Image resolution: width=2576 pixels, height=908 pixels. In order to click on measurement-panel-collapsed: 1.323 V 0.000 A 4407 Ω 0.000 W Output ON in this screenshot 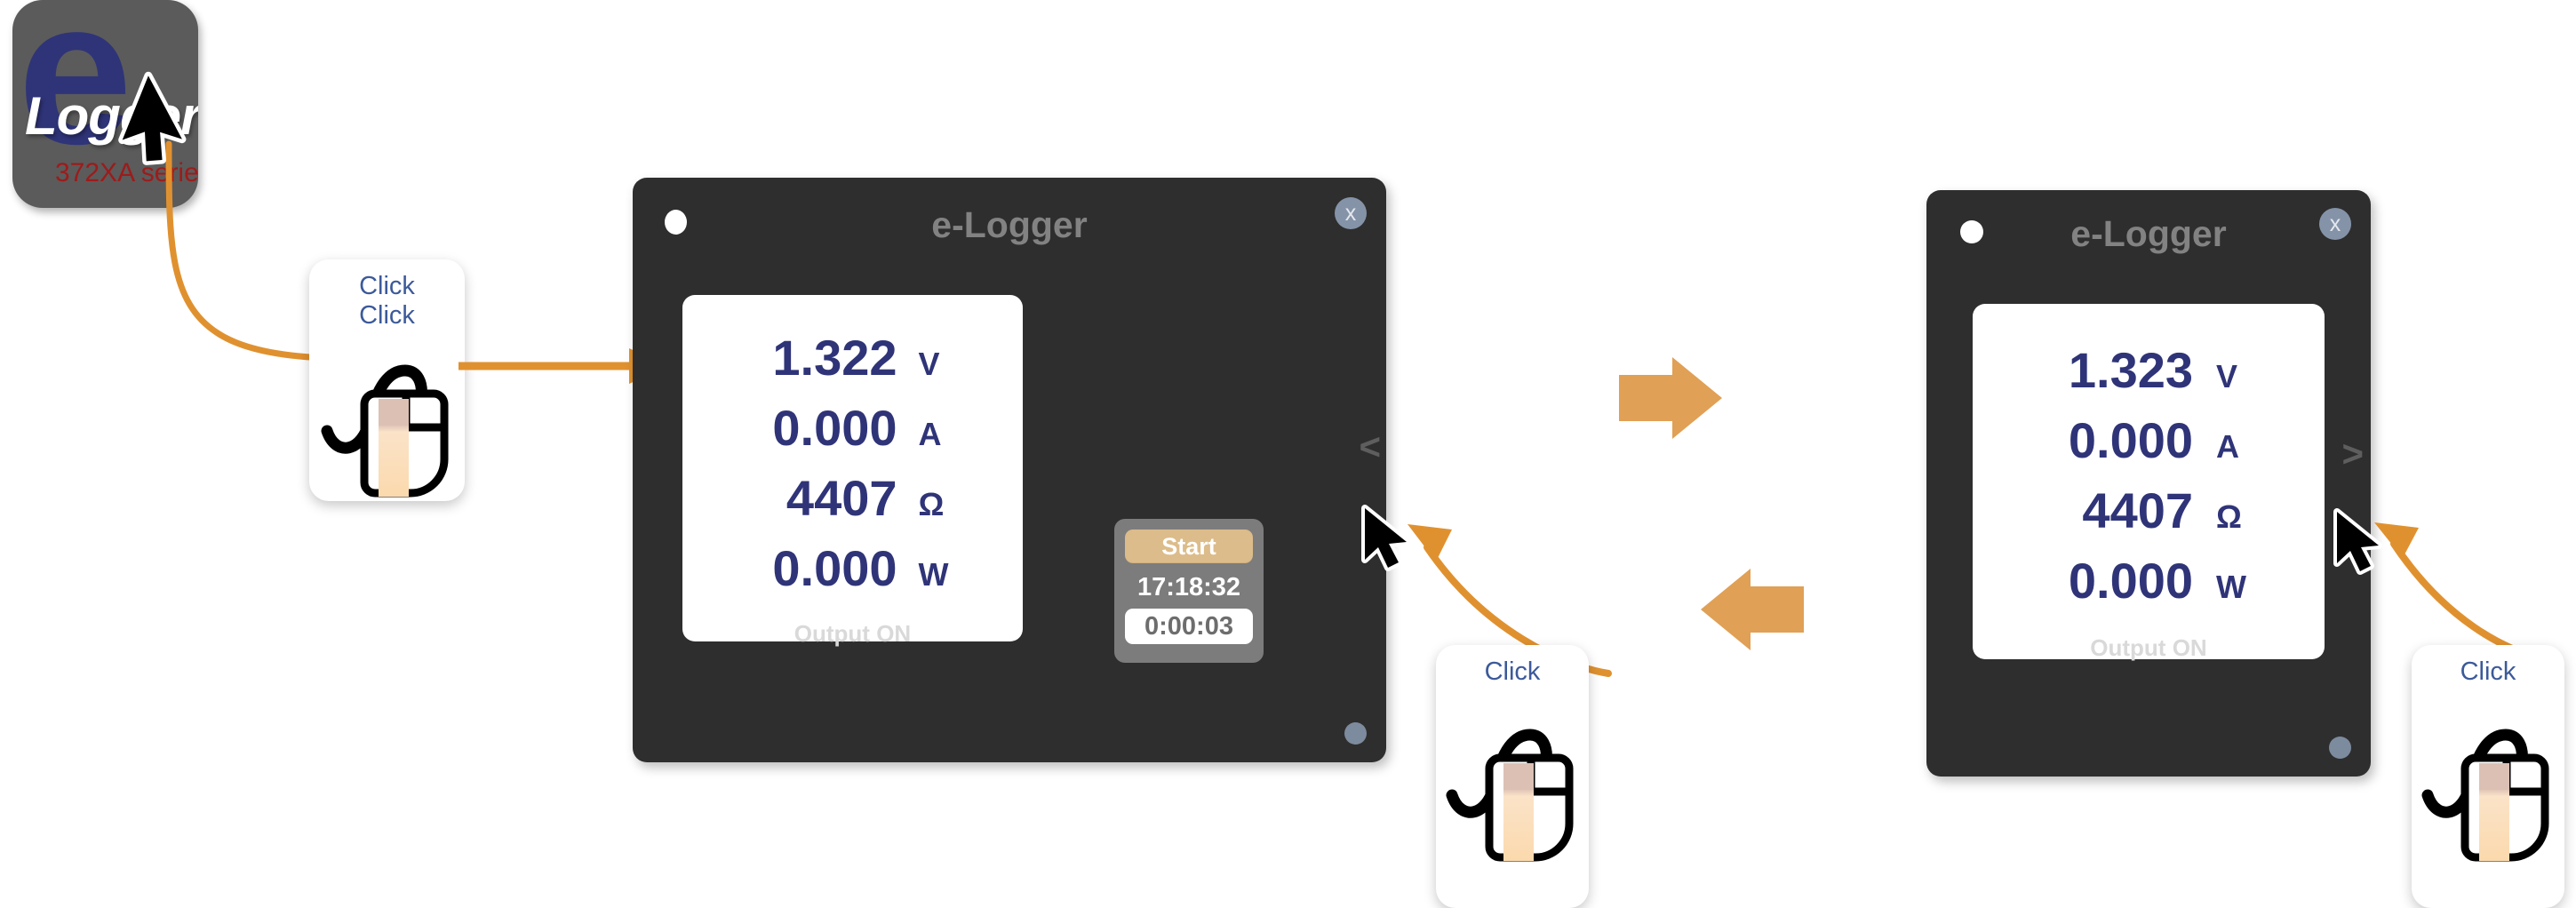, I will do `click(2149, 482)`.